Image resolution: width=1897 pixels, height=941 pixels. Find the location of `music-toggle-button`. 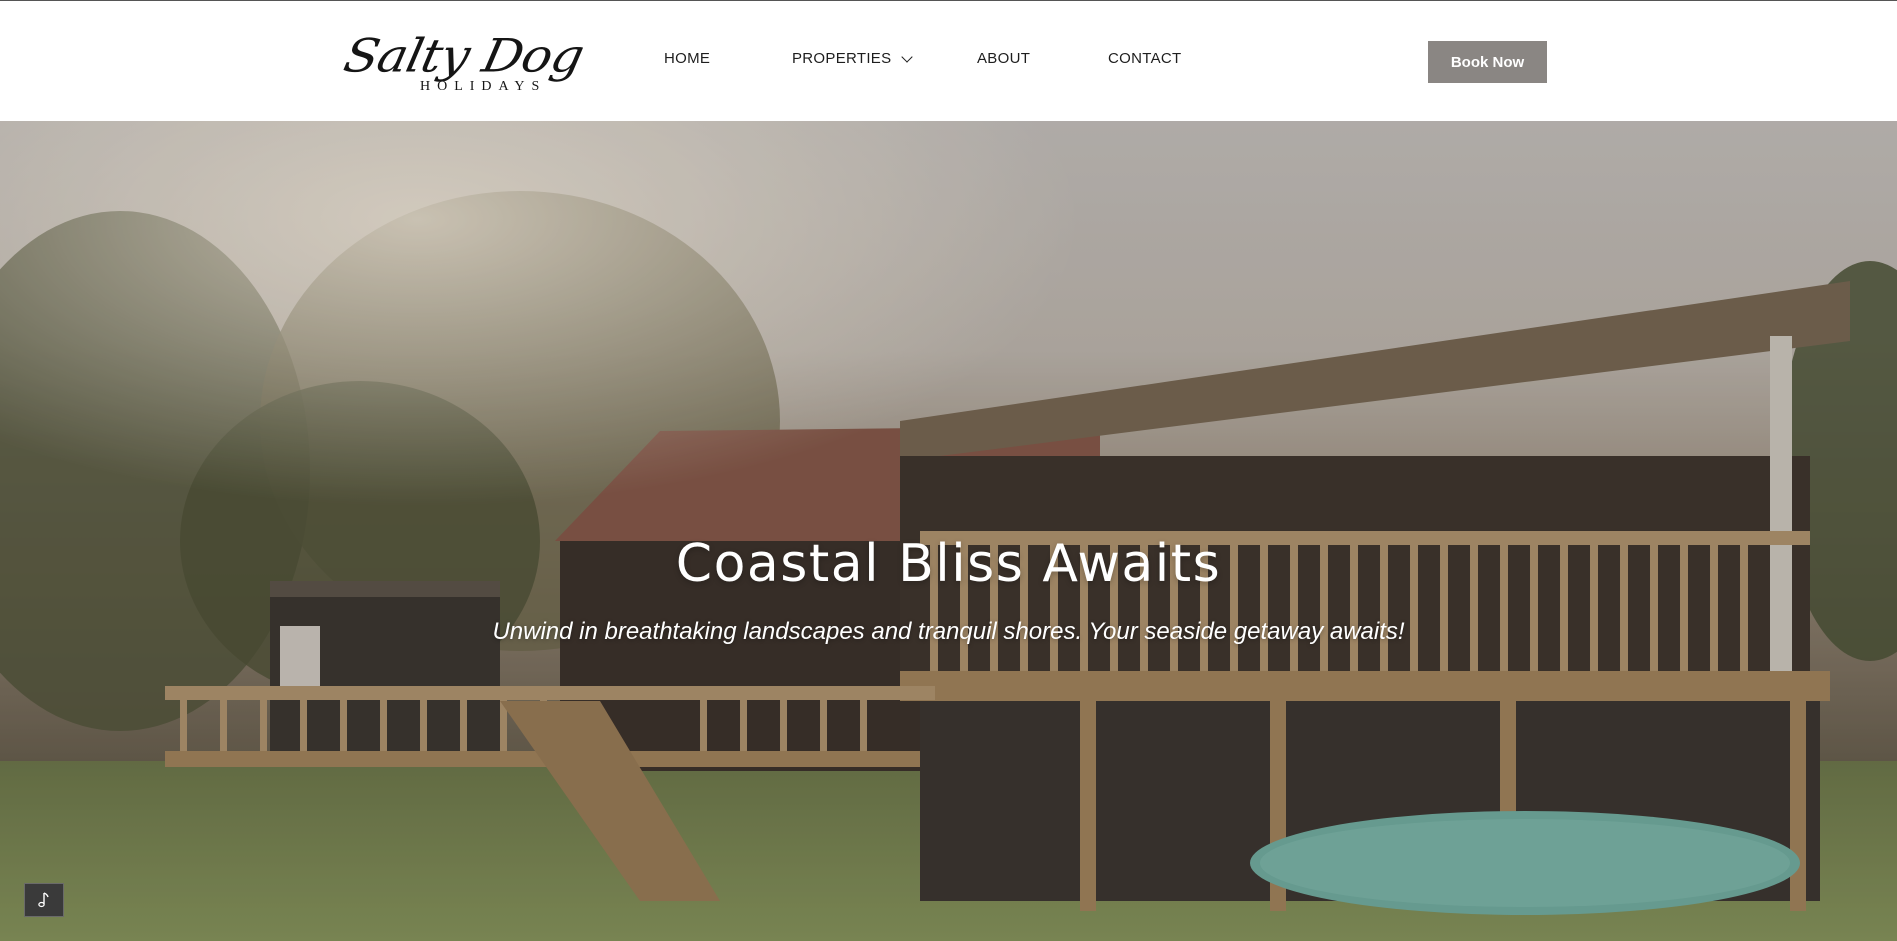

music-toggle-button is located at coordinates (44, 900).